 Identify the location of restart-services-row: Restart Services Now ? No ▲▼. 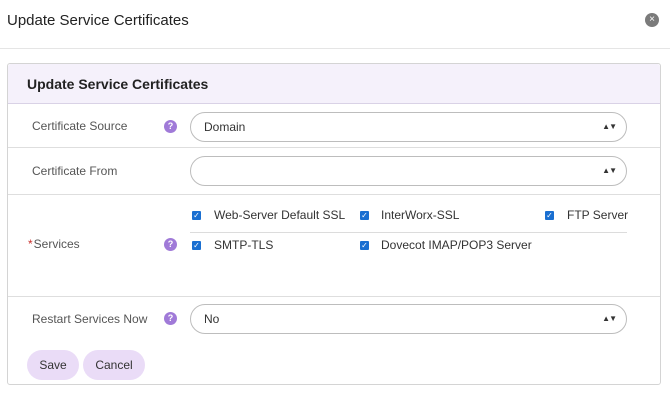
(334, 320).